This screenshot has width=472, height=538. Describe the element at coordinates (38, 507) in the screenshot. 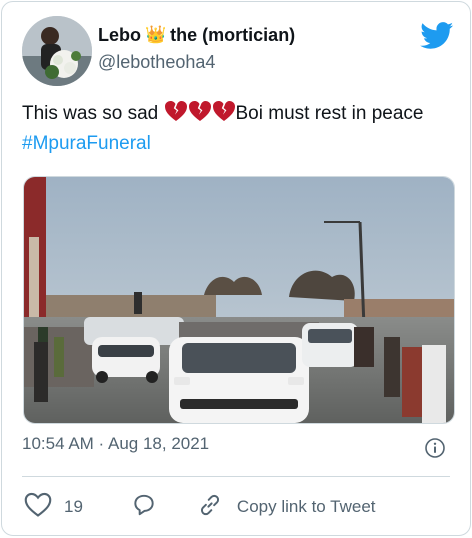

I see `heart-icon` at that location.